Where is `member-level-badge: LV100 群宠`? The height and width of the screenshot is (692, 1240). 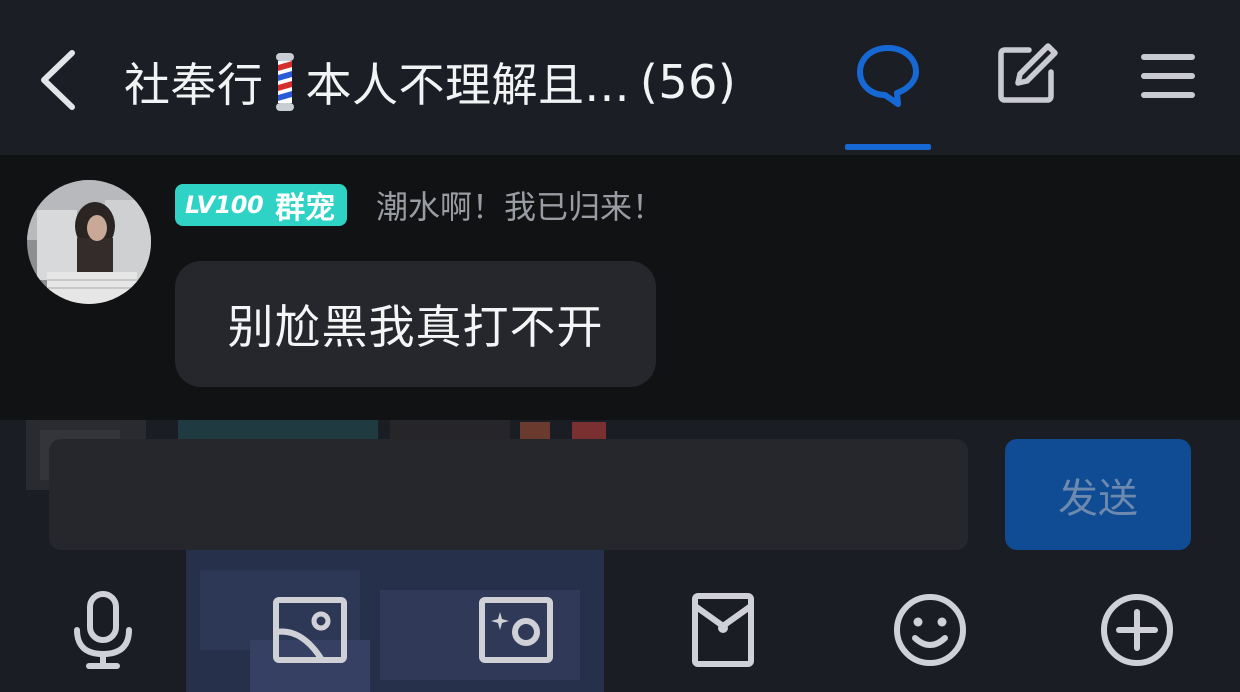
member-level-badge: LV100 群宠 is located at coordinates (261, 205).